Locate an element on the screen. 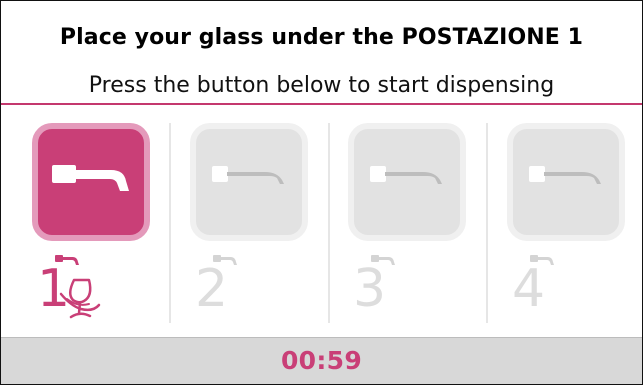  glass-icon is located at coordinates (80, 298).